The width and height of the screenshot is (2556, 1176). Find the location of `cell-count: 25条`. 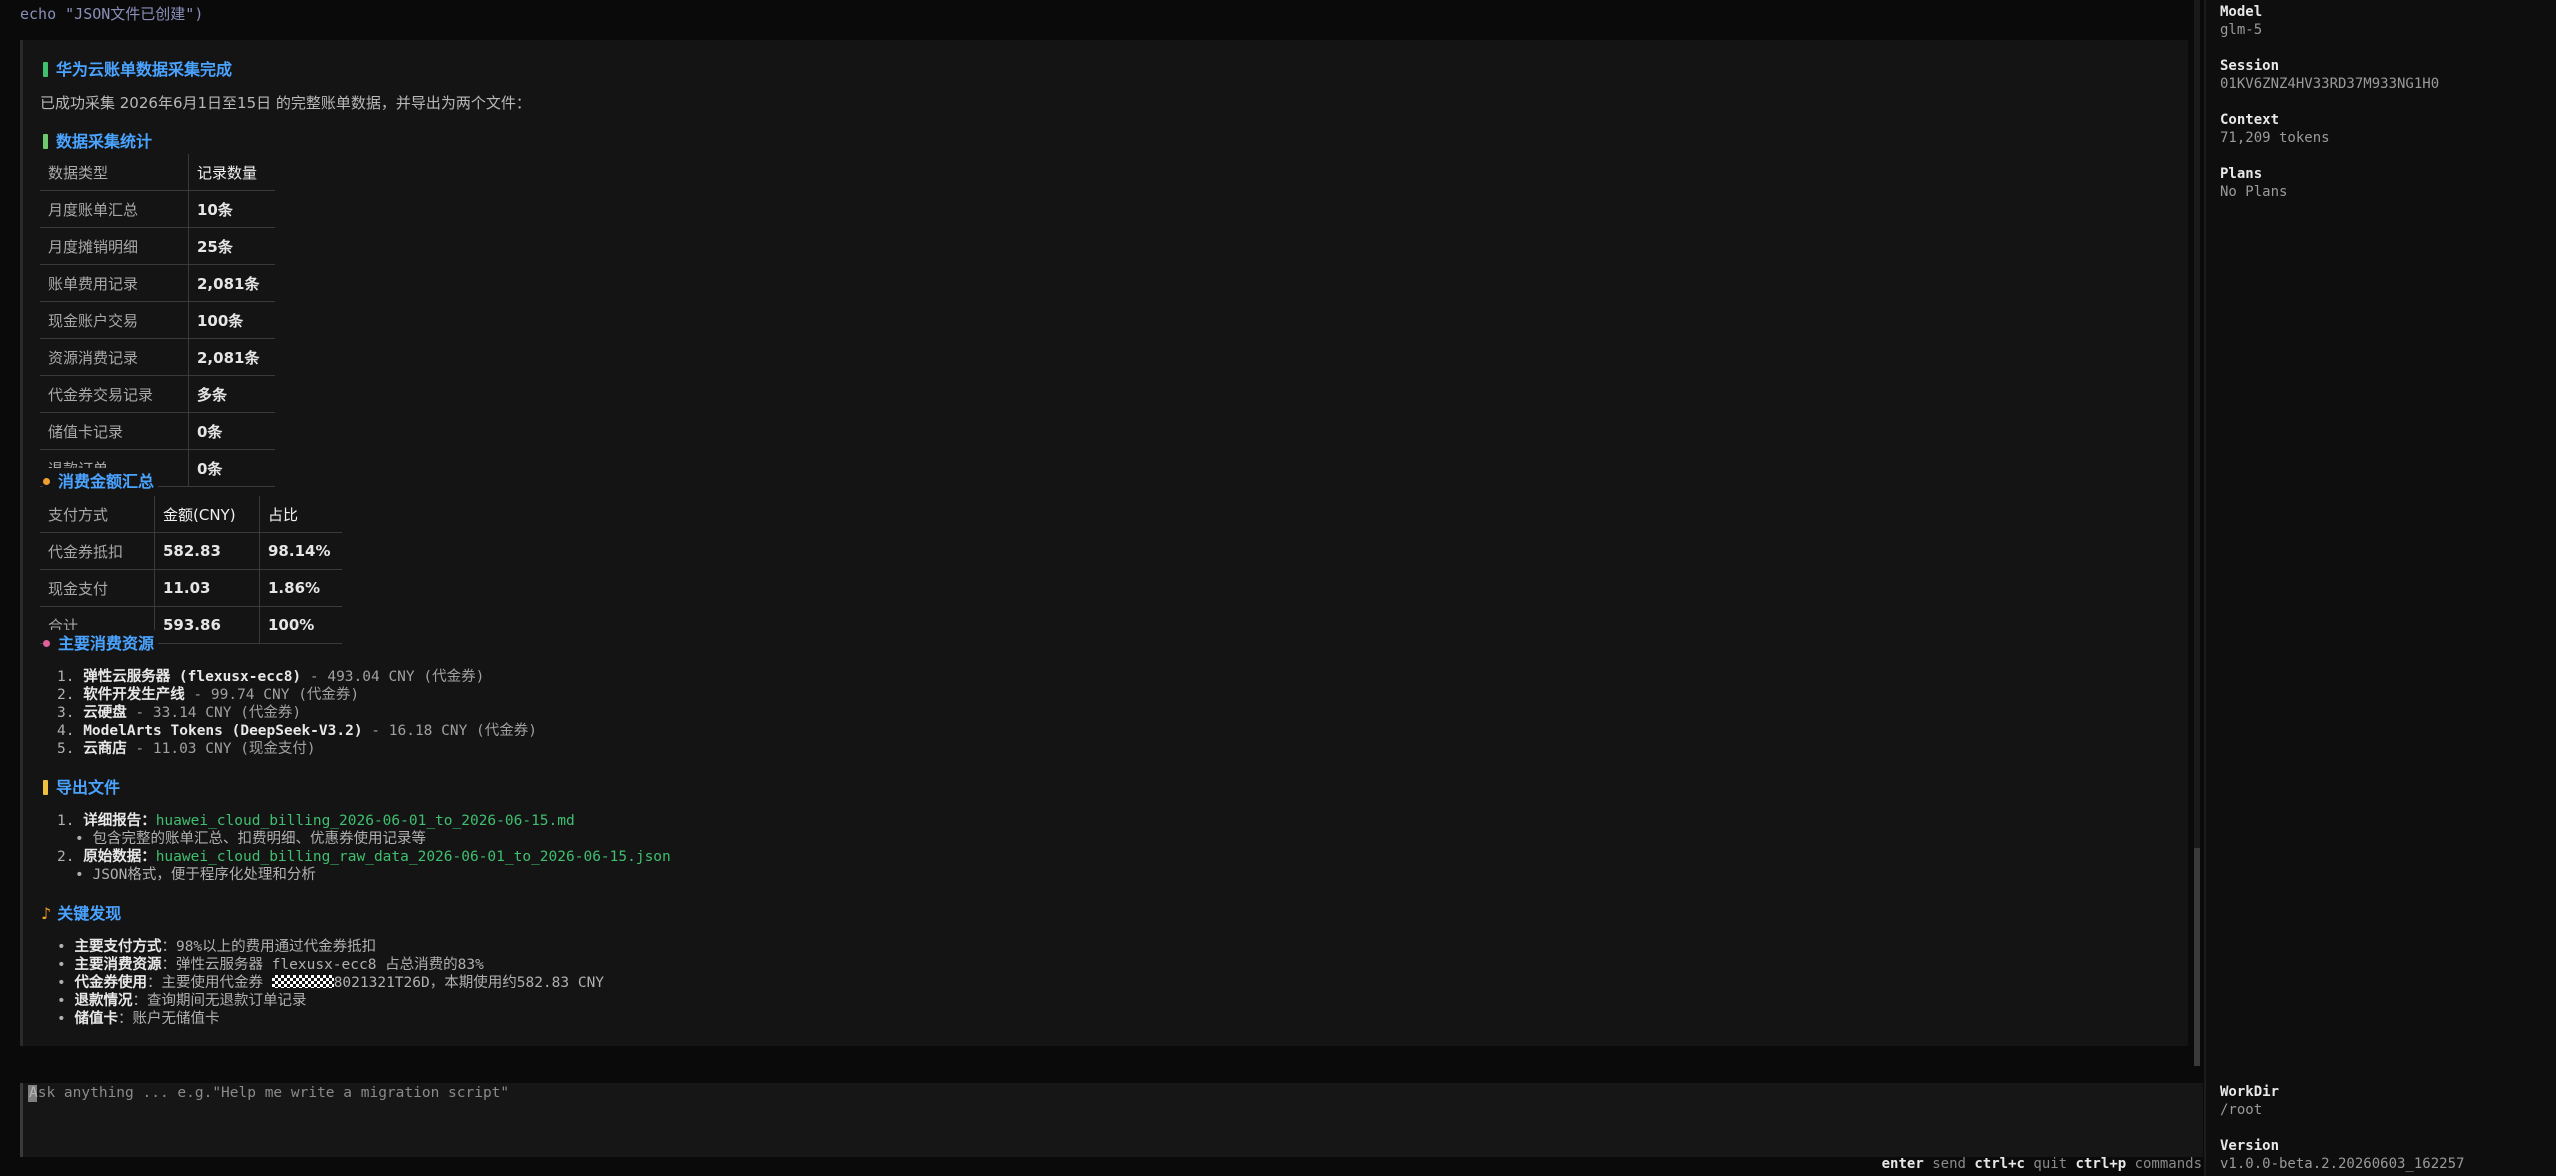

cell-count: 25条 is located at coordinates (231, 246).